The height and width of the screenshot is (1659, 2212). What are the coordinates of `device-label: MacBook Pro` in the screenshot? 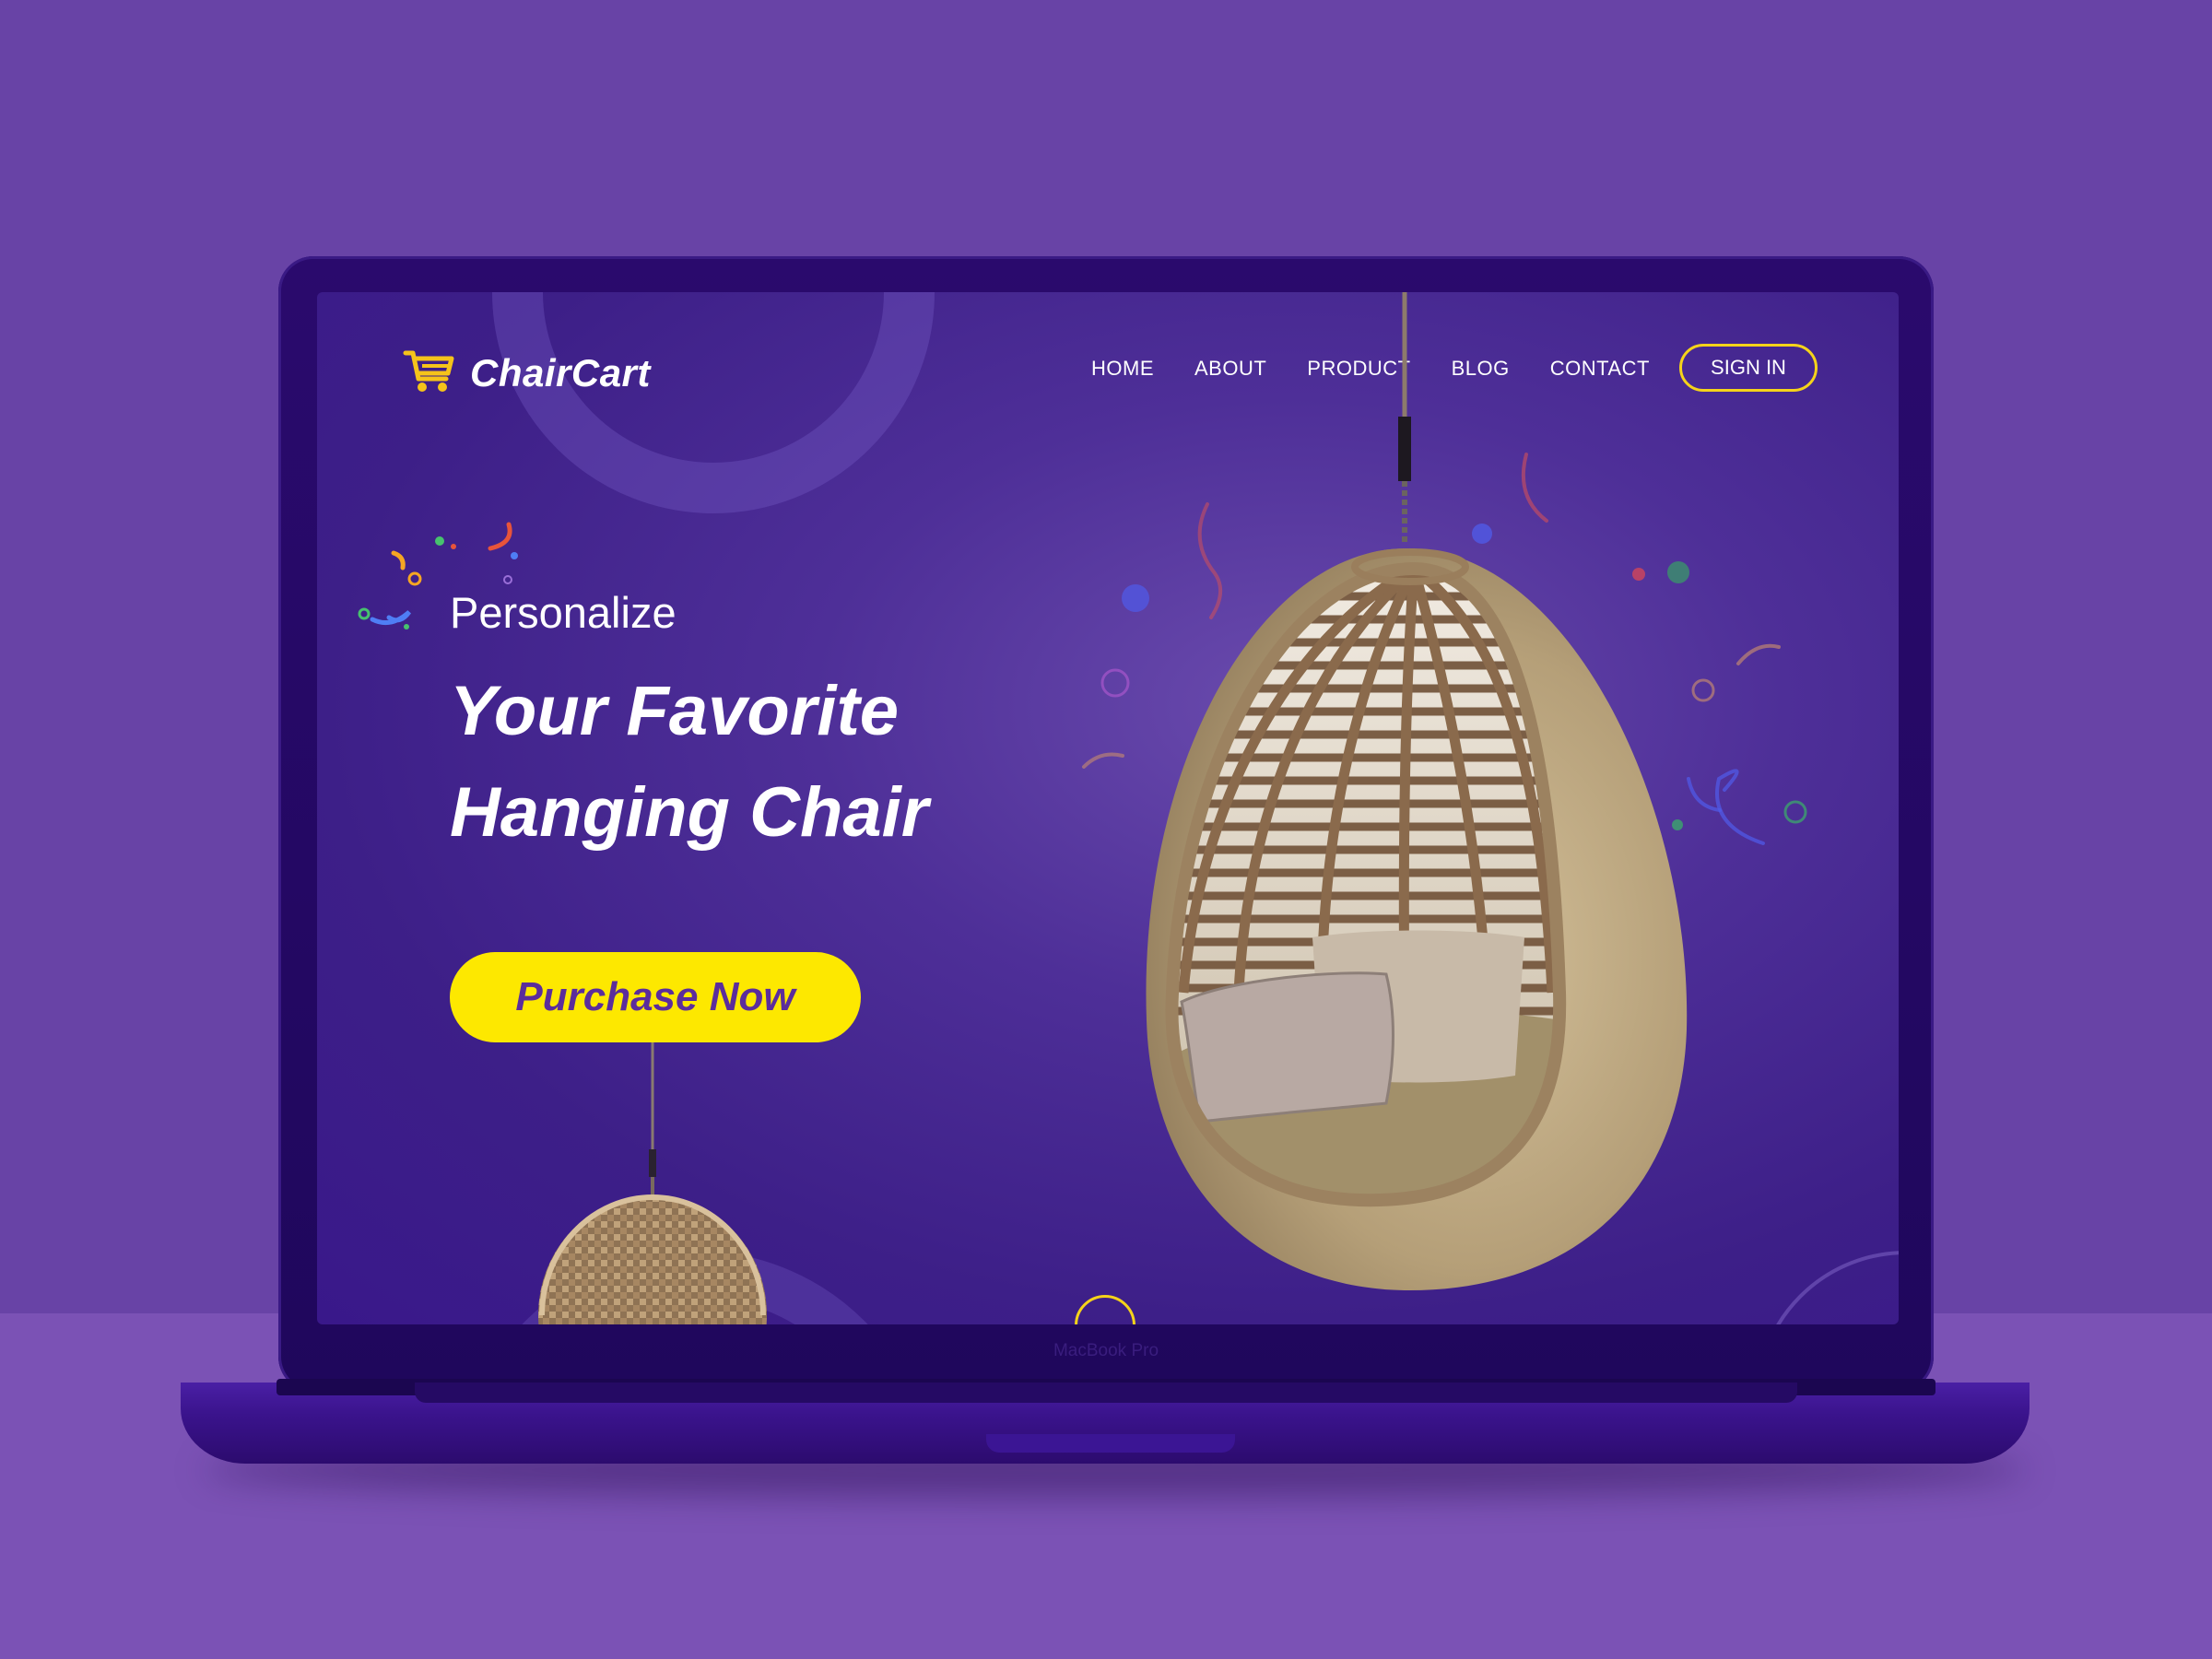 It's located at (1106, 1350).